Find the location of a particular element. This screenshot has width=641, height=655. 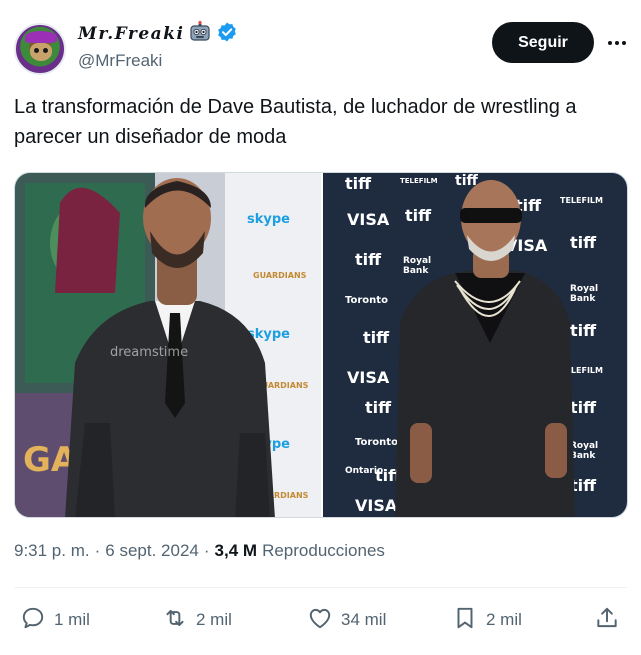

views-count: 3,4 M is located at coordinates (236, 550).